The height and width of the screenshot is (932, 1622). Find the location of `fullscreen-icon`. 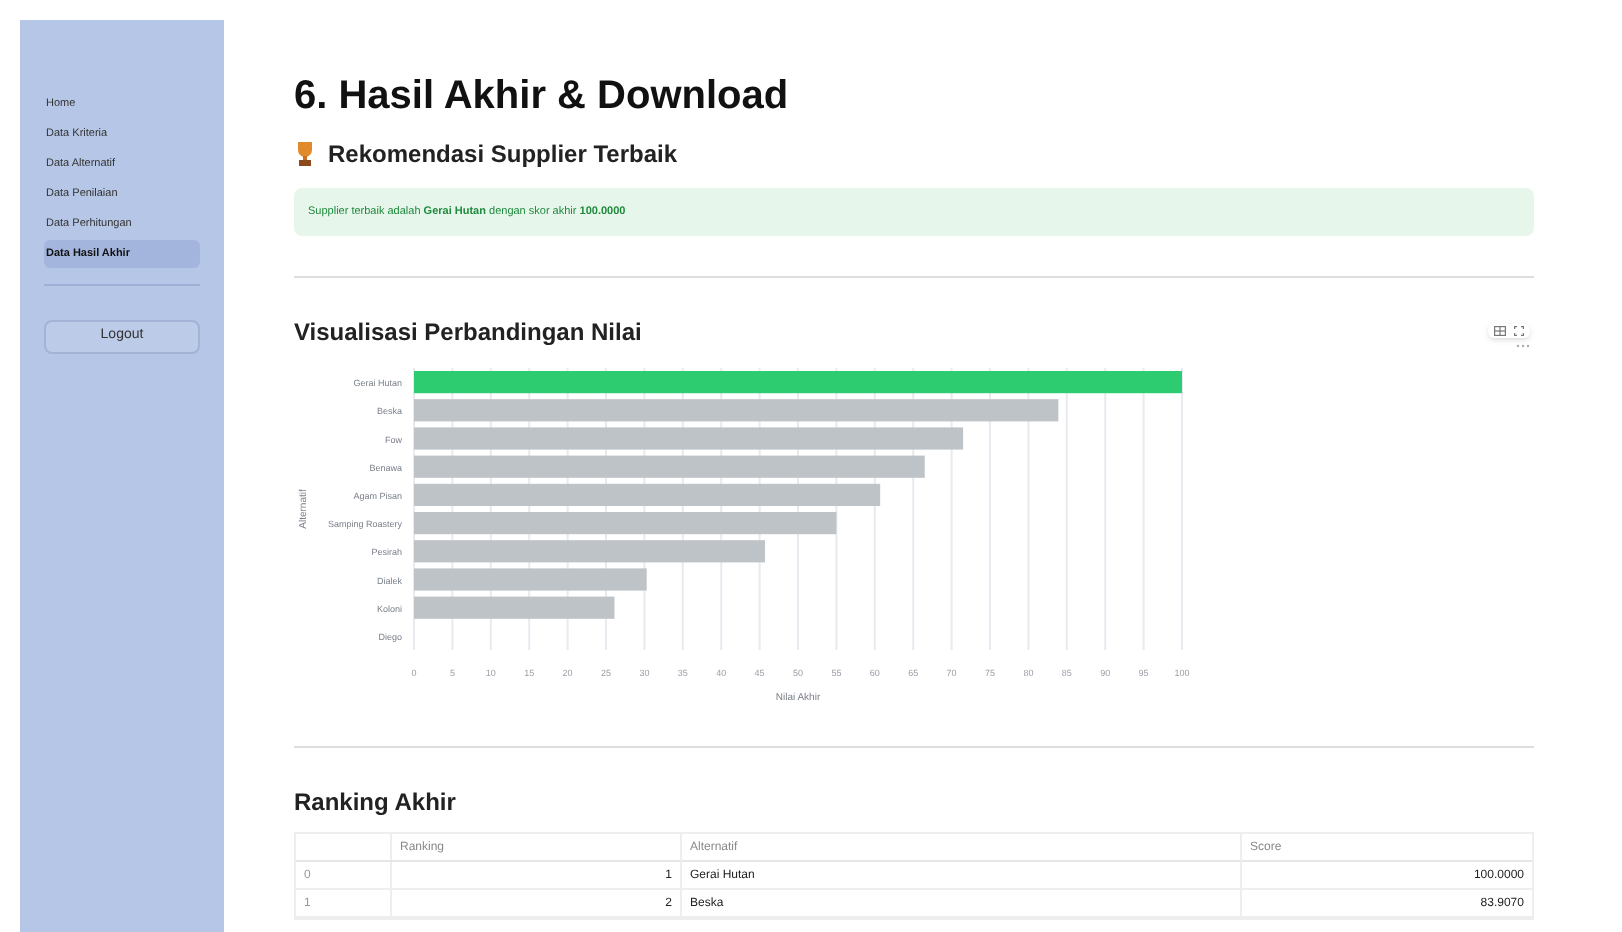

fullscreen-icon is located at coordinates (1519, 331).